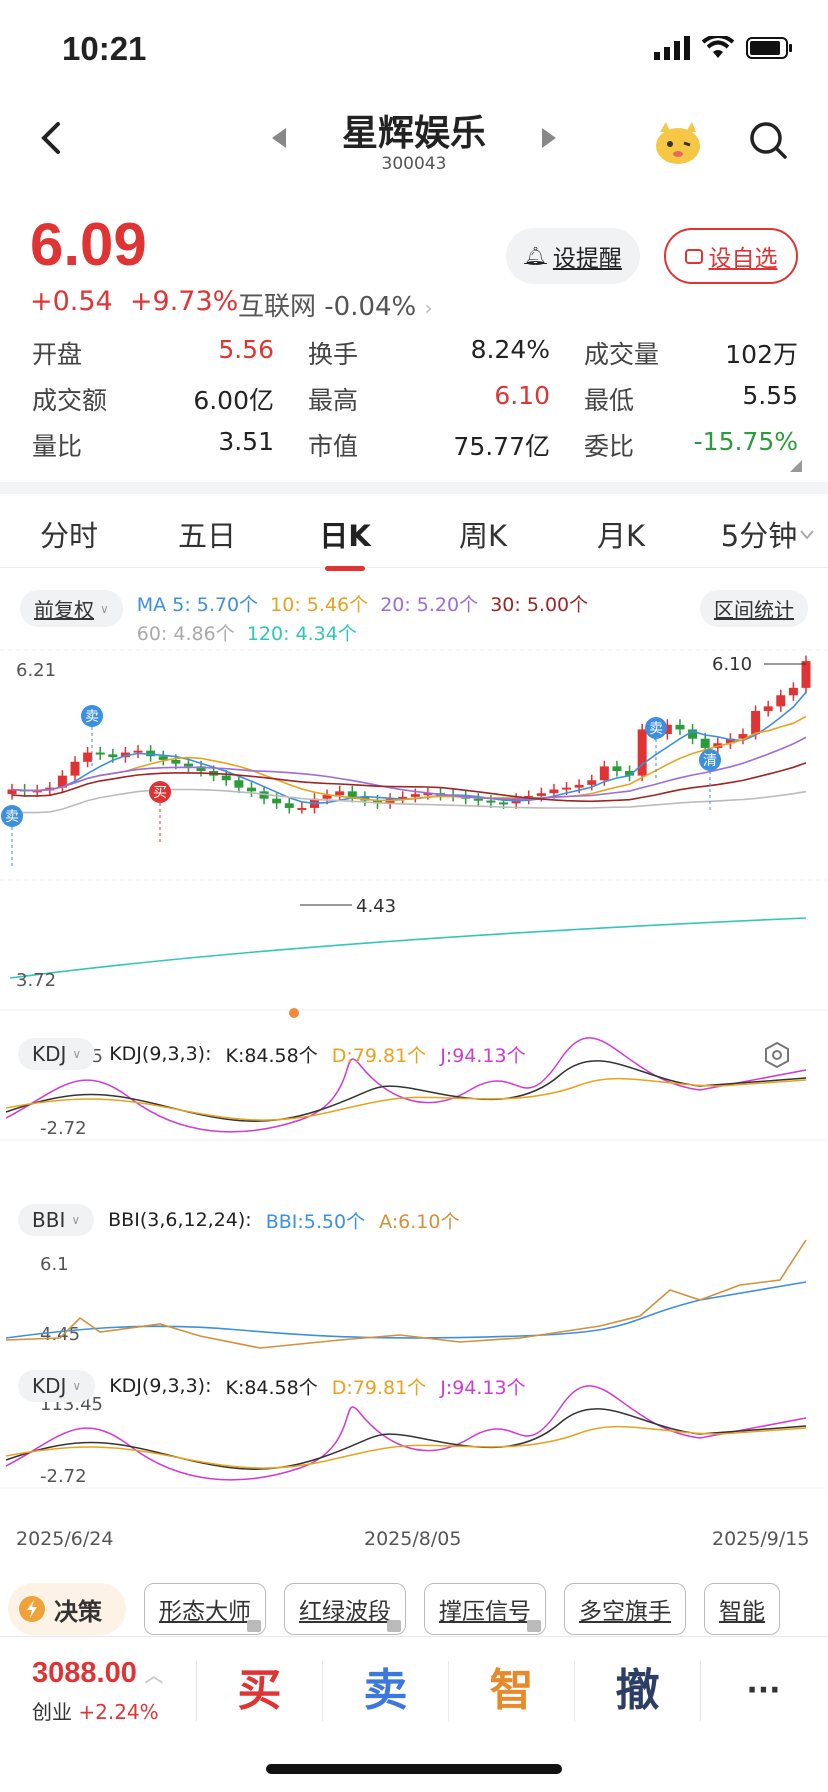  I want to click on period-tabs: 分时 五日 日K 周K 月K 5分钟, so click(414, 535).